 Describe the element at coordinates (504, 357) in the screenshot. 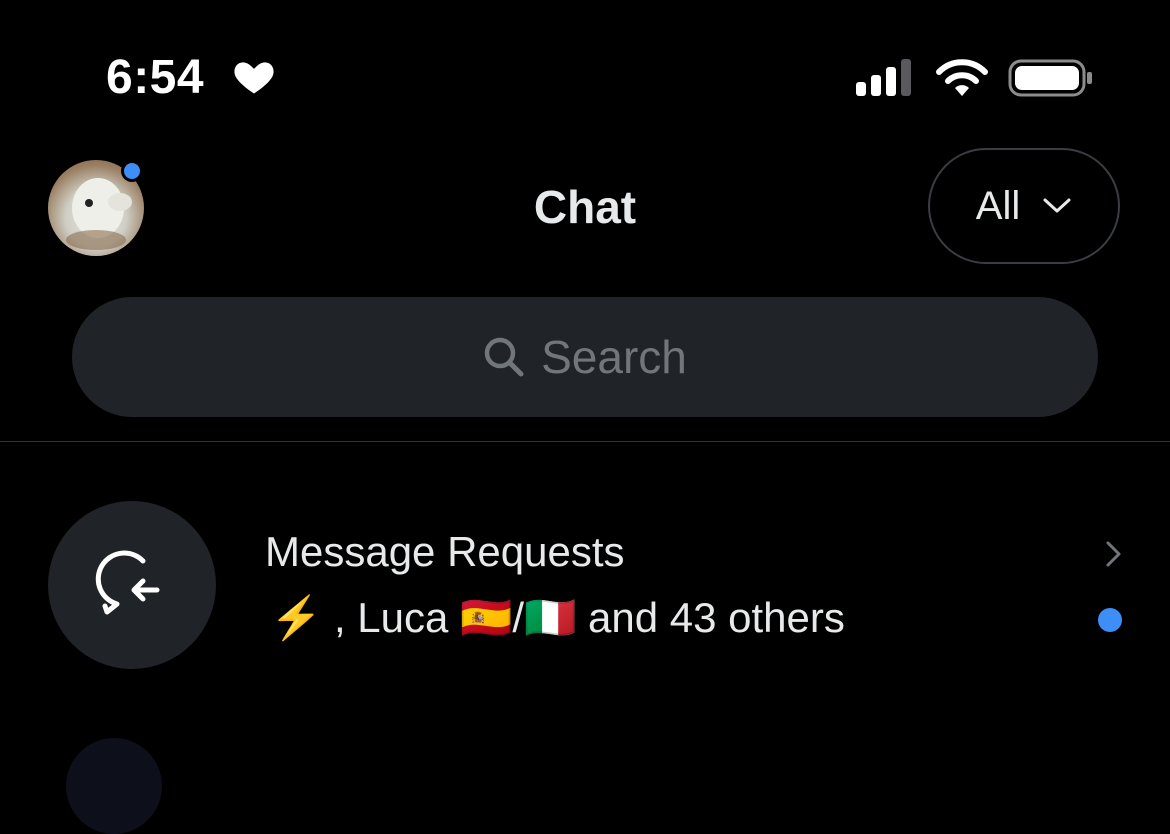

I see `search-icon` at that location.